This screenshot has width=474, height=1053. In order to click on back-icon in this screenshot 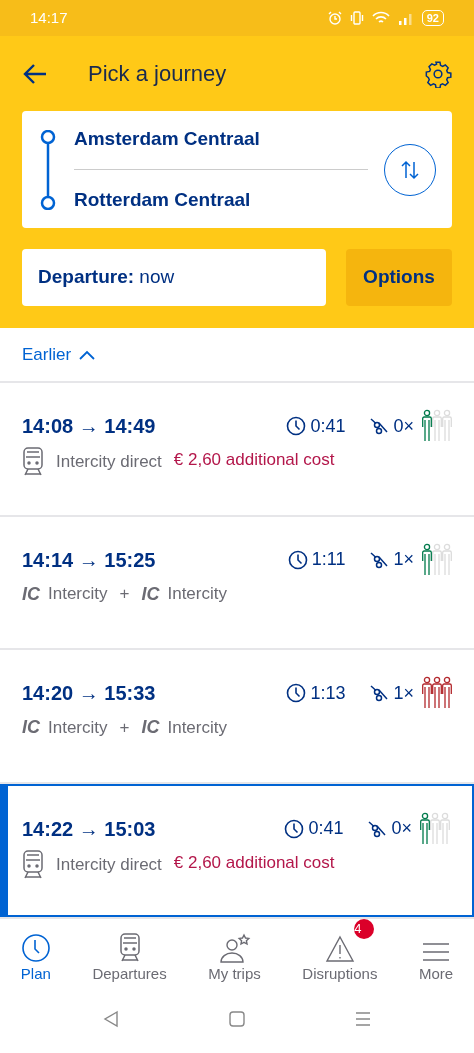, I will do `click(111, 1019)`.